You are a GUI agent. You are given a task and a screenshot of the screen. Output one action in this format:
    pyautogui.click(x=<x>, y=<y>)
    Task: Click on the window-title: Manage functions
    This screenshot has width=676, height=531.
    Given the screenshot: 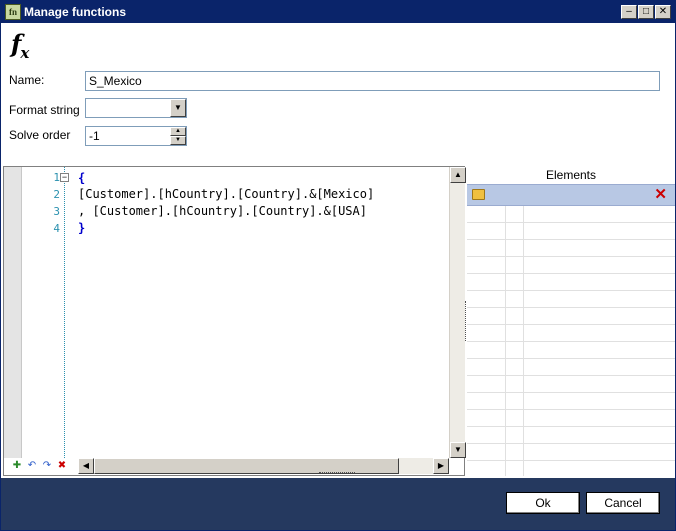 What is the action you would take?
    pyautogui.click(x=75, y=12)
    